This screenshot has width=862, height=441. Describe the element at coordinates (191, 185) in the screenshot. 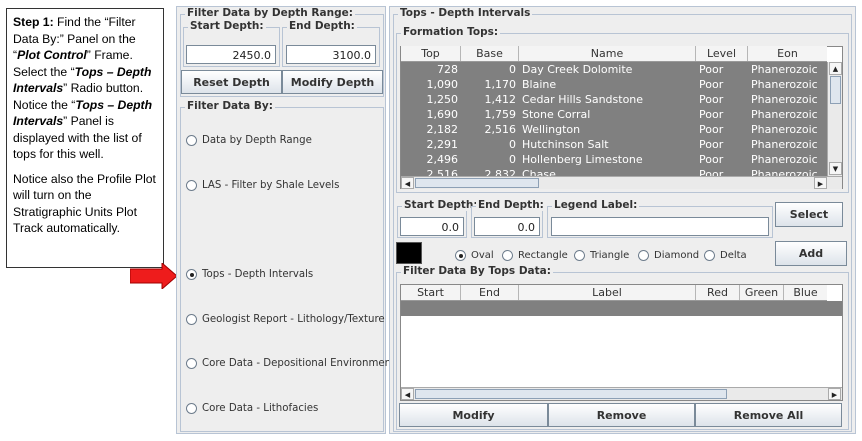

I see `radio-circle-las-shale` at that location.